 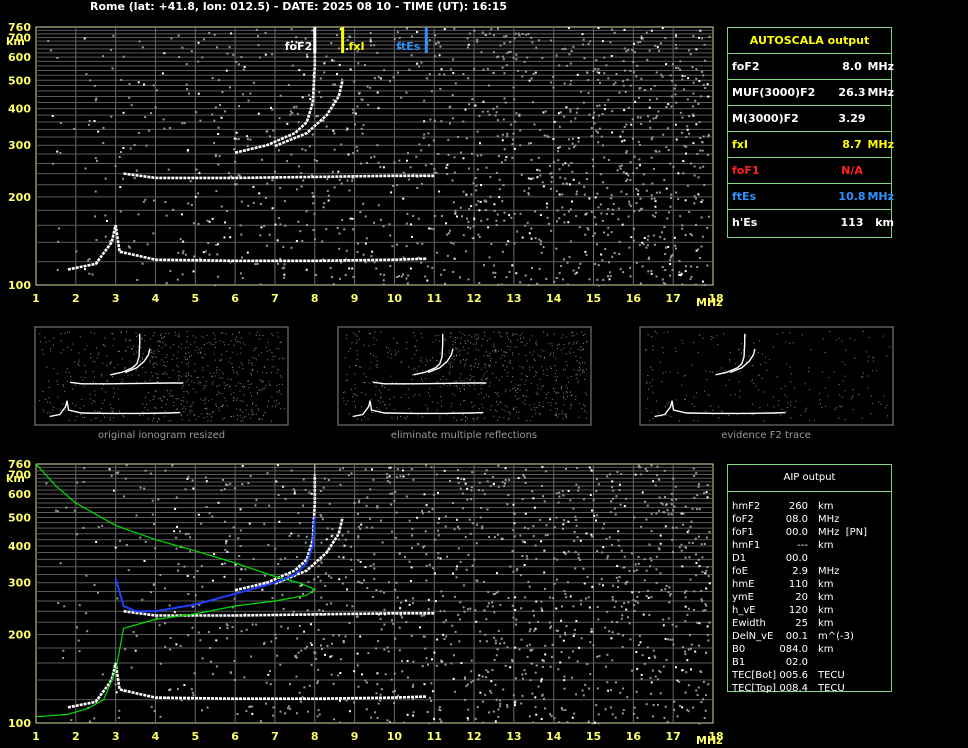 What do you see at coordinates (836, 636) in the screenshot?
I see `aip-unit: m^(-3)` at bounding box center [836, 636].